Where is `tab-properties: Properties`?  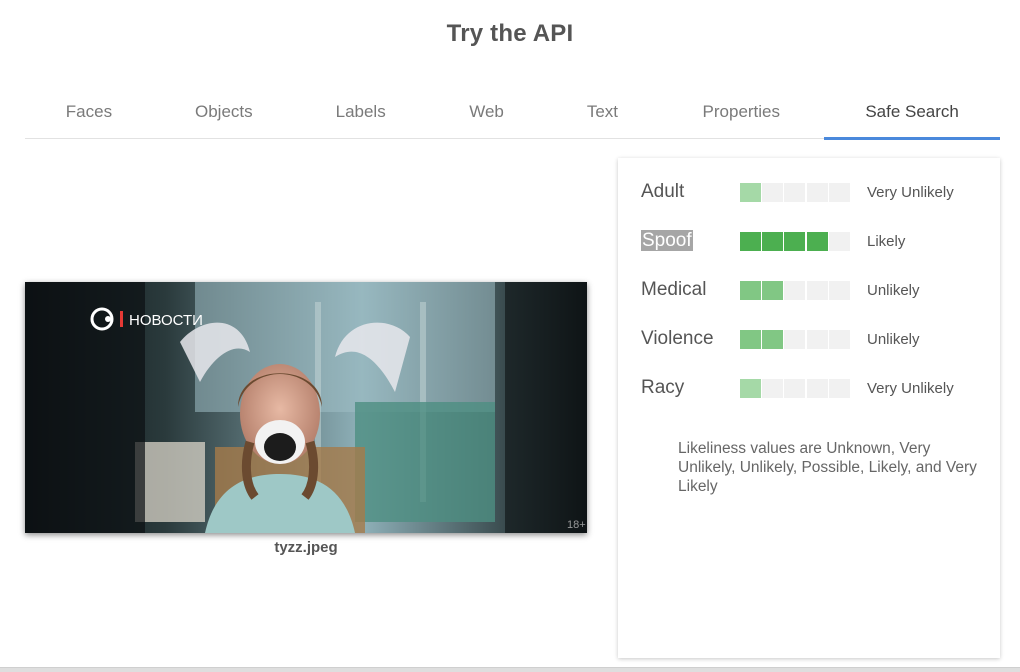 tab-properties: Properties is located at coordinates (741, 112).